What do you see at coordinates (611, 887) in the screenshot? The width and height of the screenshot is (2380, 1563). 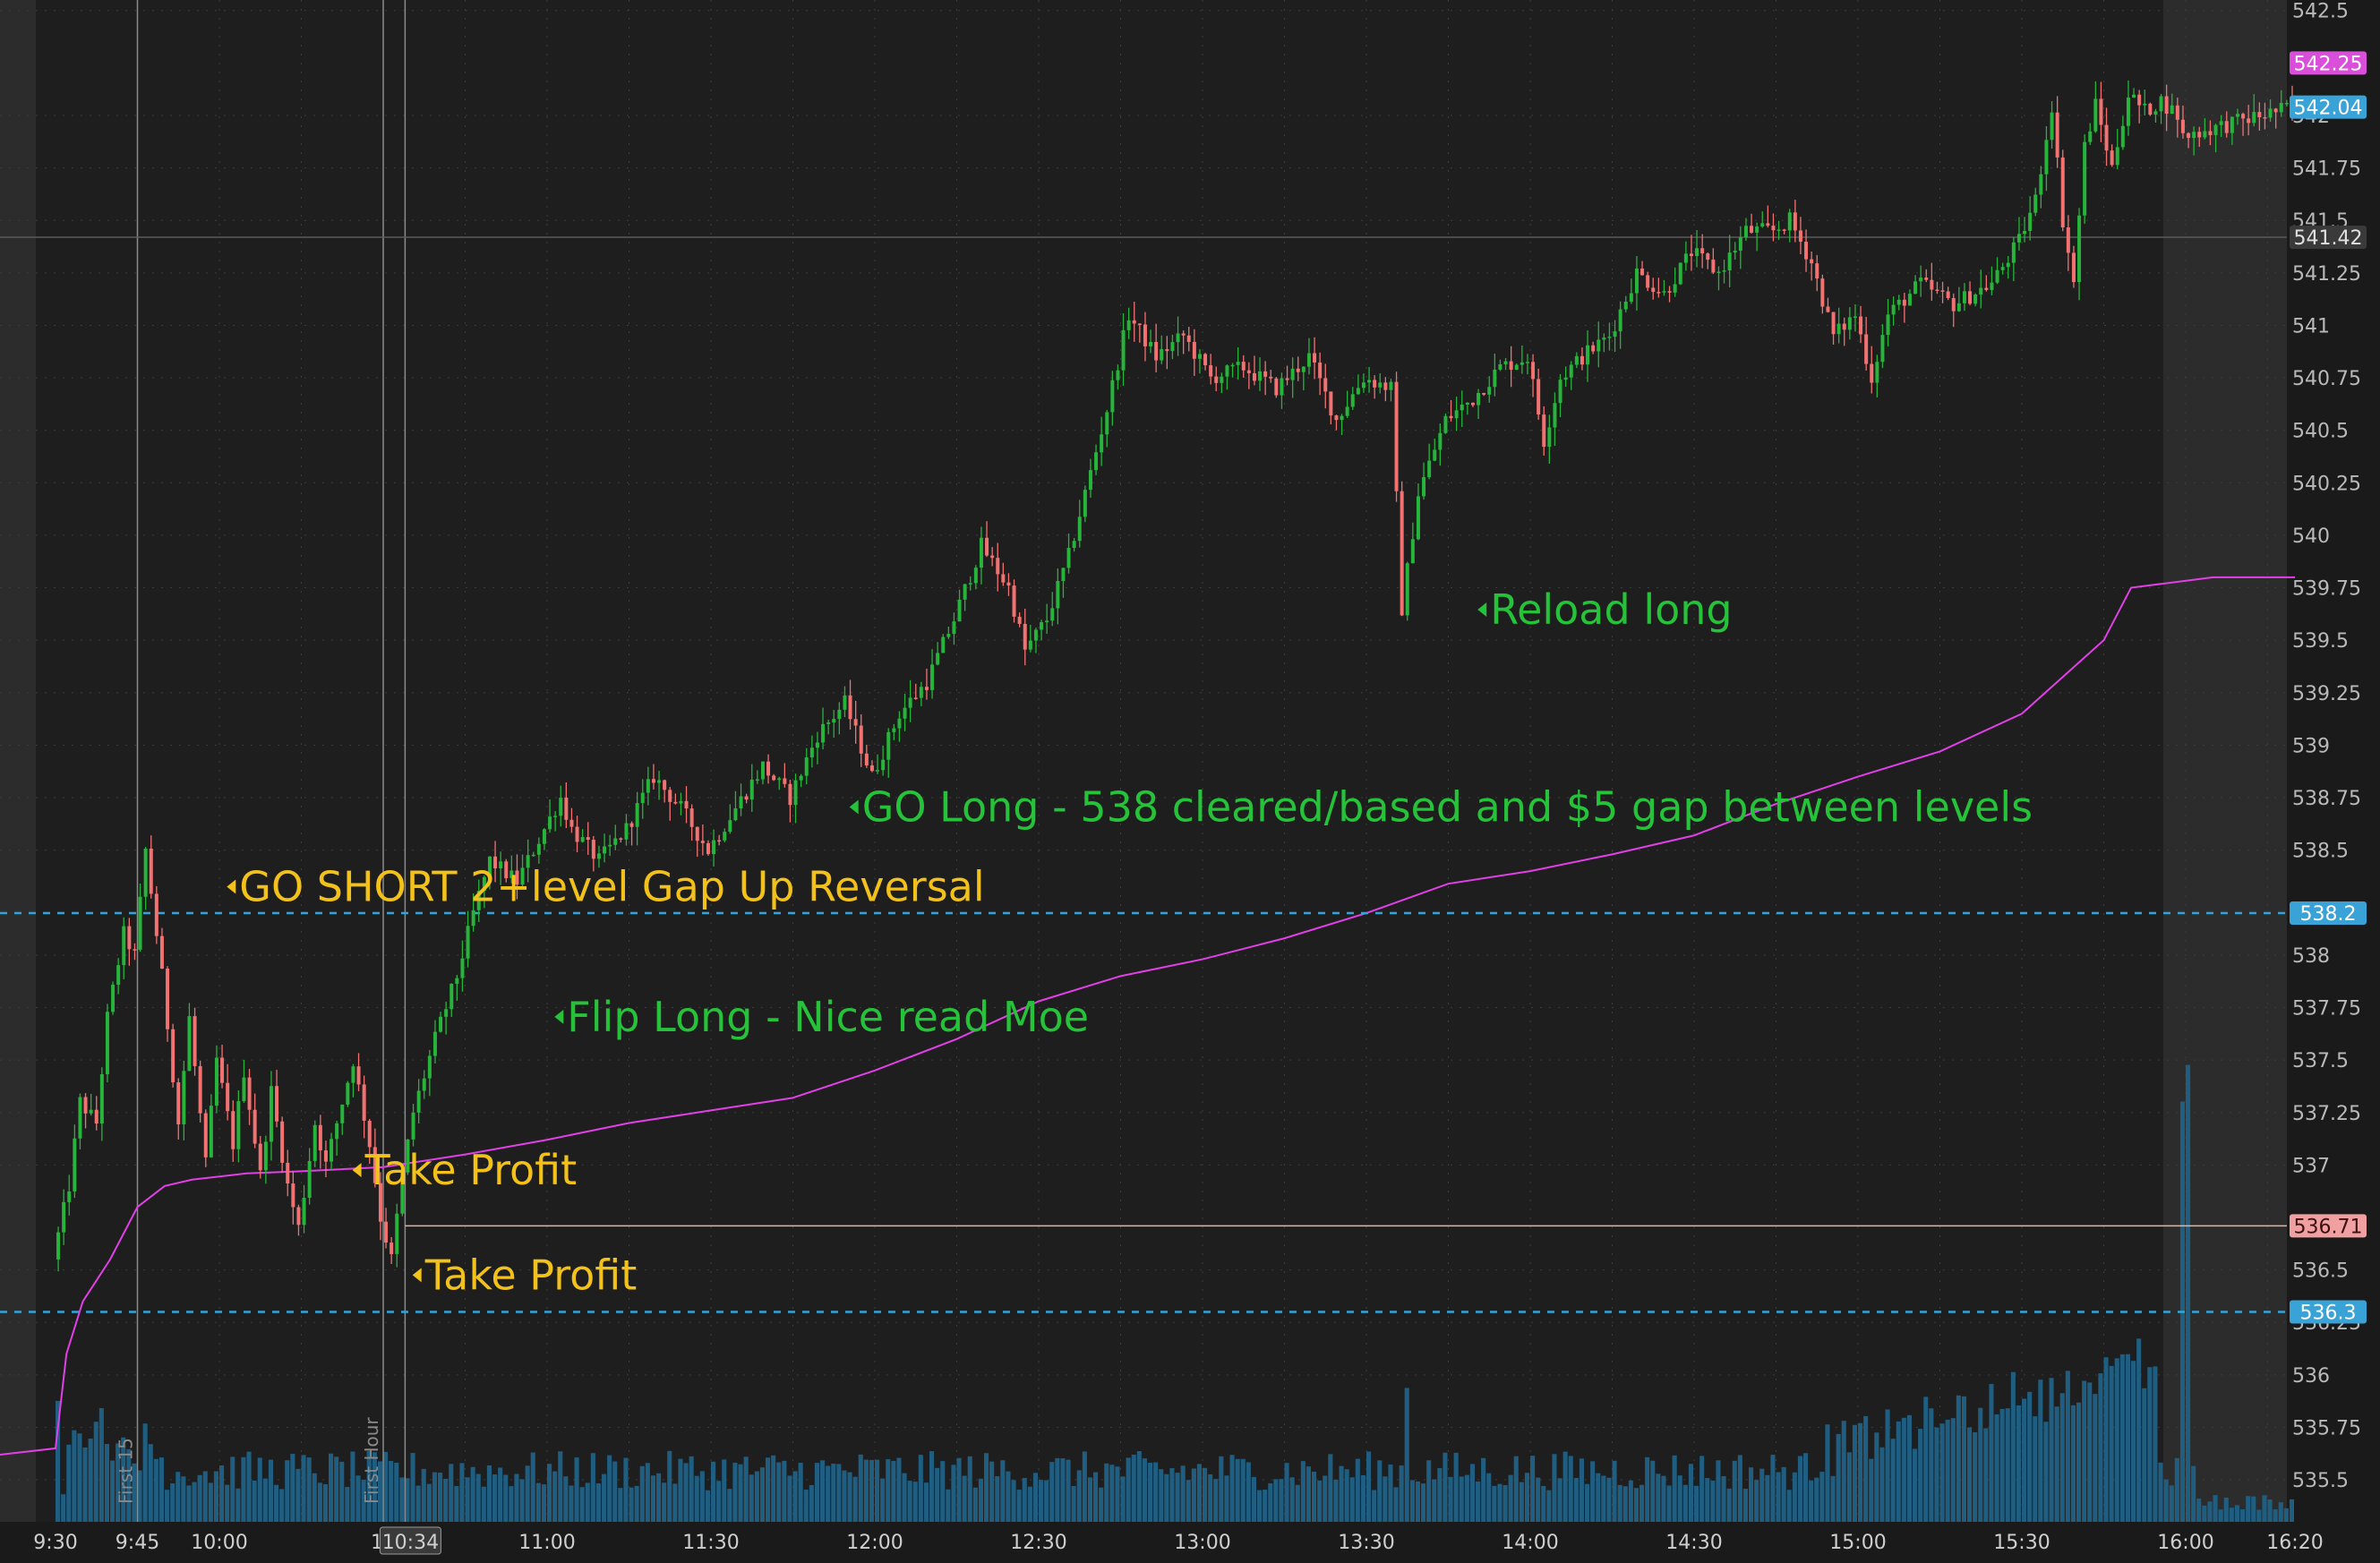 I see `annotation-label: GO SHORT 2+level Gap Up Reversal` at bounding box center [611, 887].